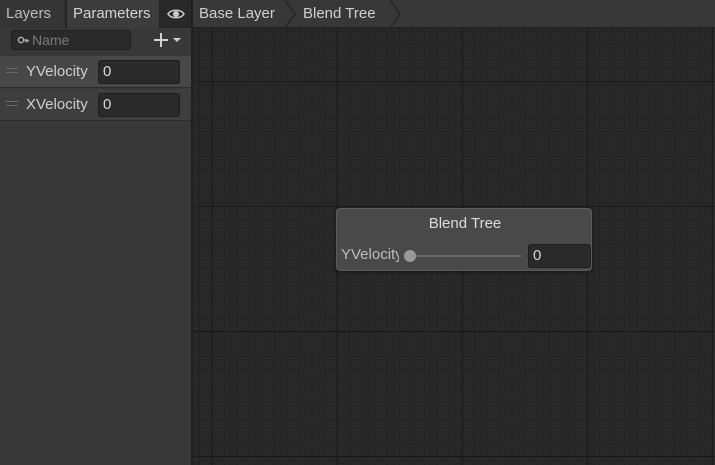  What do you see at coordinates (23, 40) in the screenshot?
I see `search-icon` at bounding box center [23, 40].